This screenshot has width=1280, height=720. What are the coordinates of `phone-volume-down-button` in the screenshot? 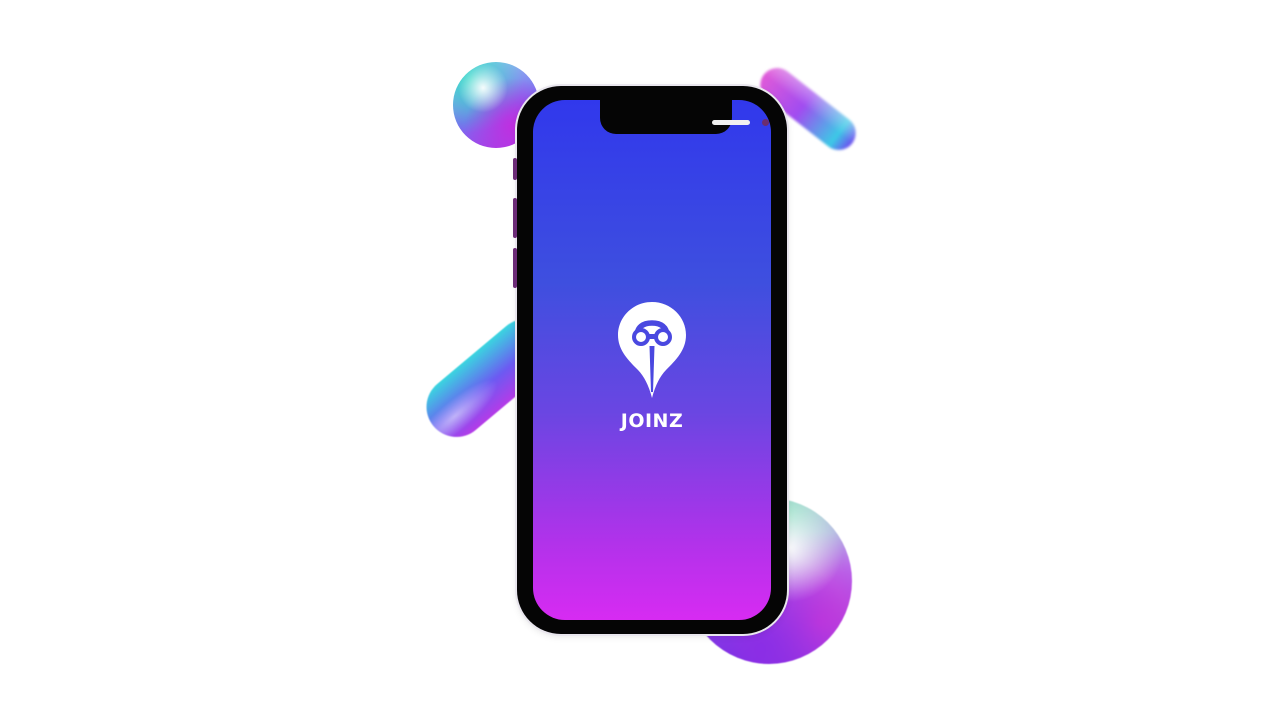 It's located at (515, 268).